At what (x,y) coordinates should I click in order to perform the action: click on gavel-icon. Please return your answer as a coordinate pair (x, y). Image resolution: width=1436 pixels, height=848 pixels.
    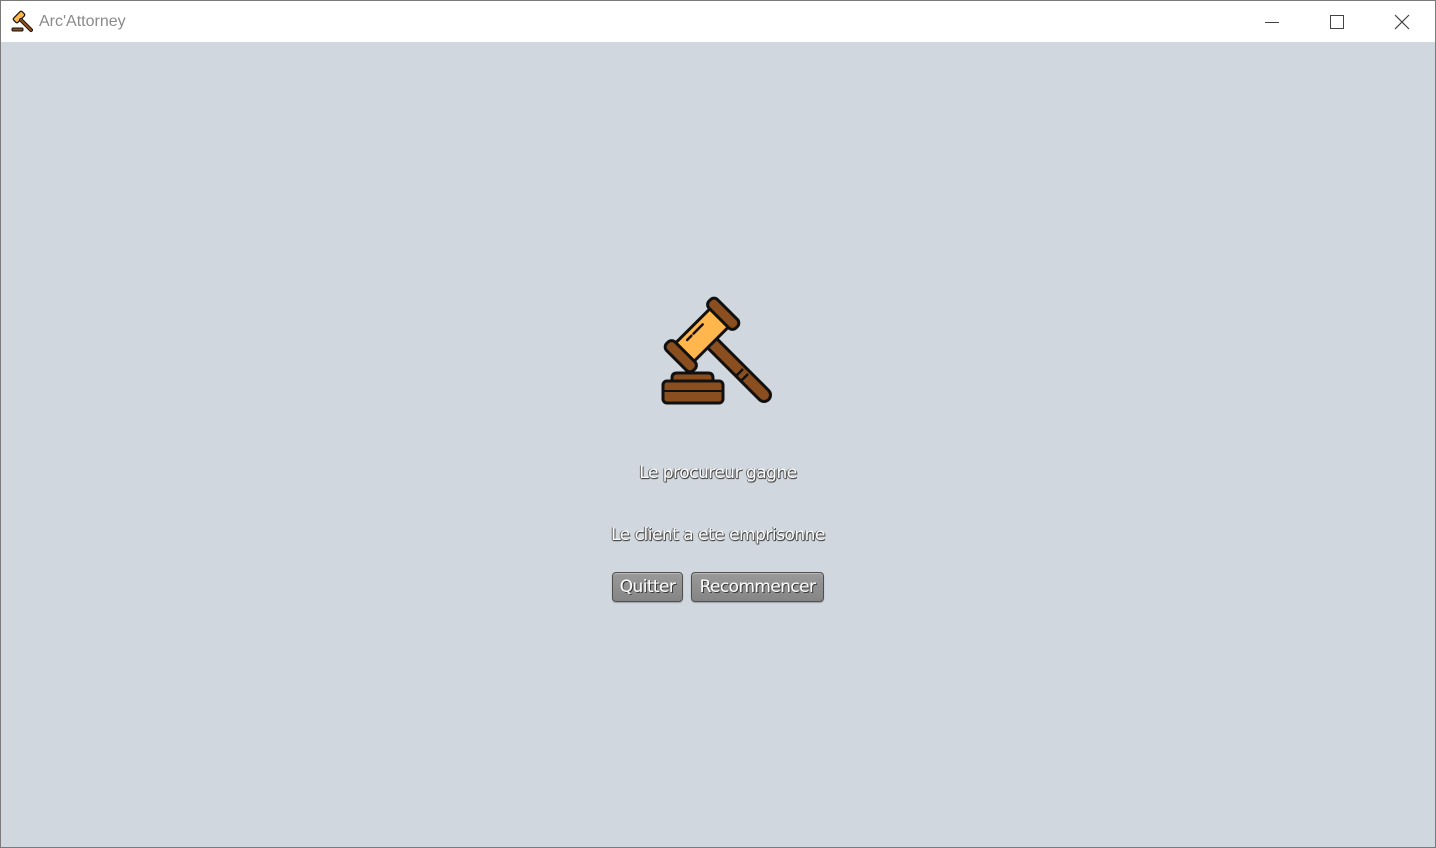
    Looking at the image, I should click on (716, 350).